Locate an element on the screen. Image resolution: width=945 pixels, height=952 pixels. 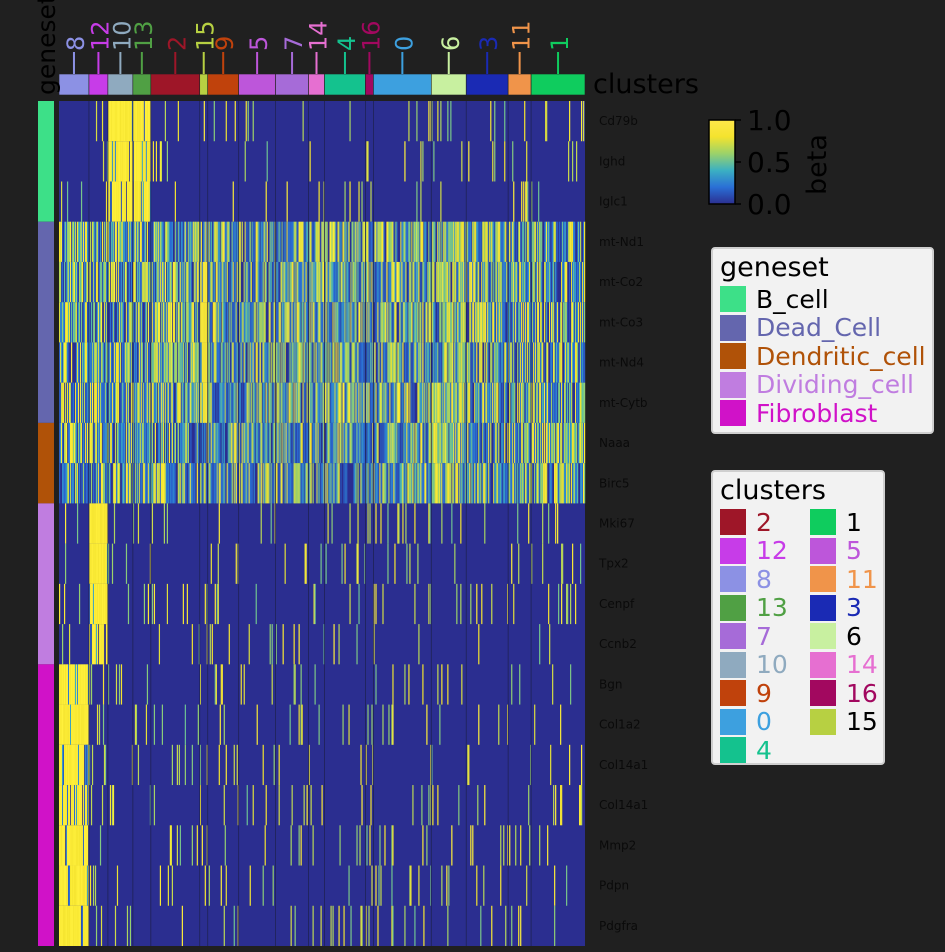
clusters-axis-title: clusters is located at coordinates (646, 84).